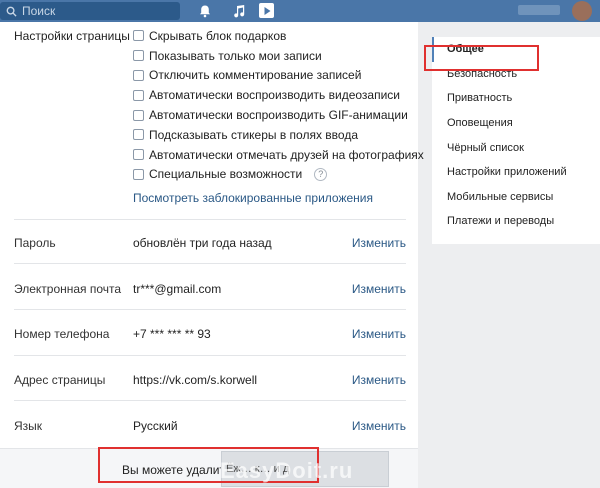  I want to click on option-label: Подсказывать стикеры в полях ввода, so click(253, 134).